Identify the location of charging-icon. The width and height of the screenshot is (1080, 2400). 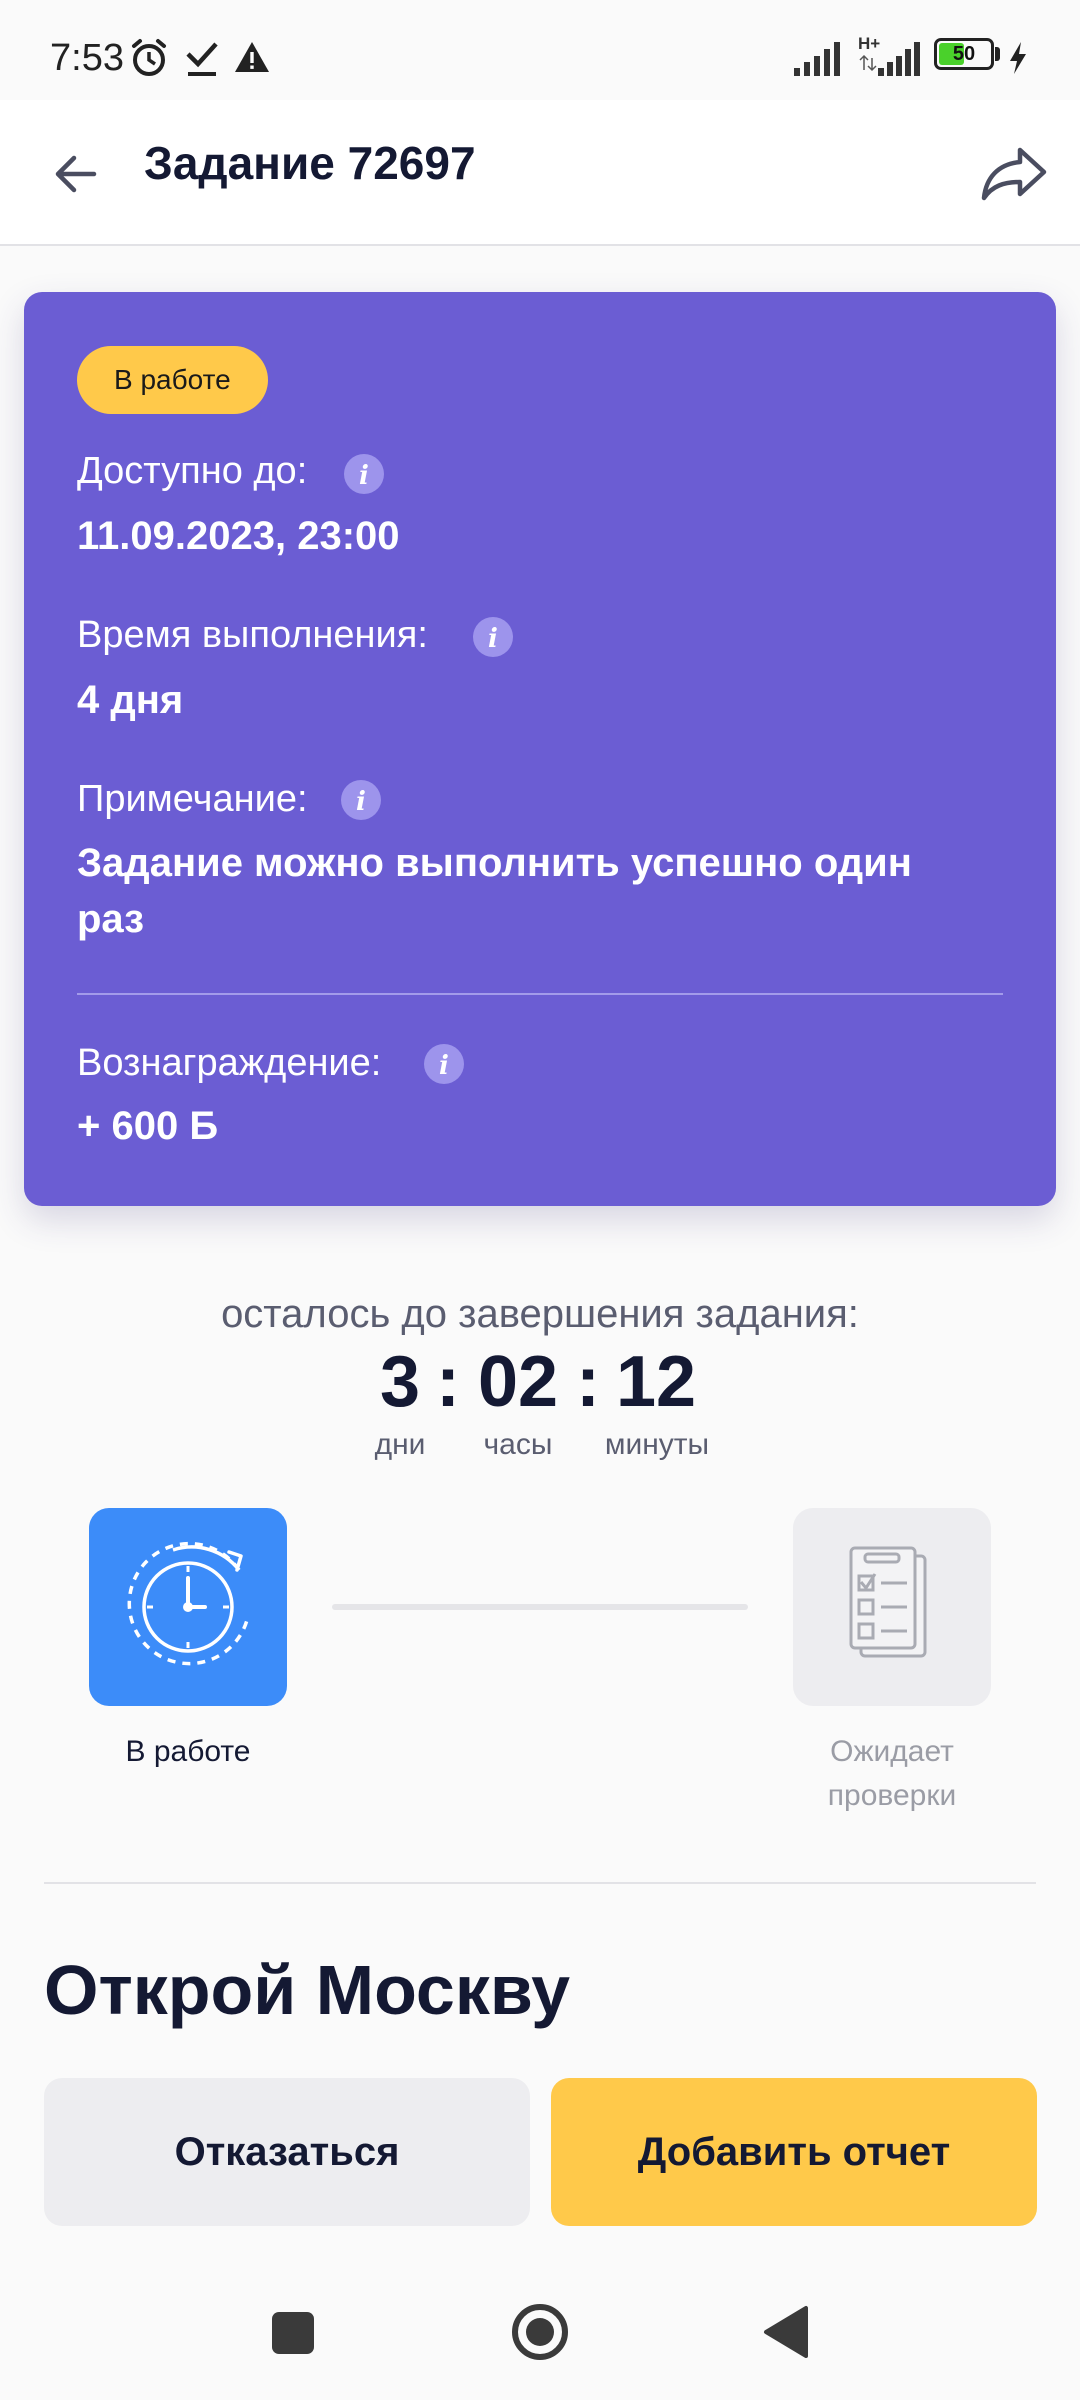
(1018, 58).